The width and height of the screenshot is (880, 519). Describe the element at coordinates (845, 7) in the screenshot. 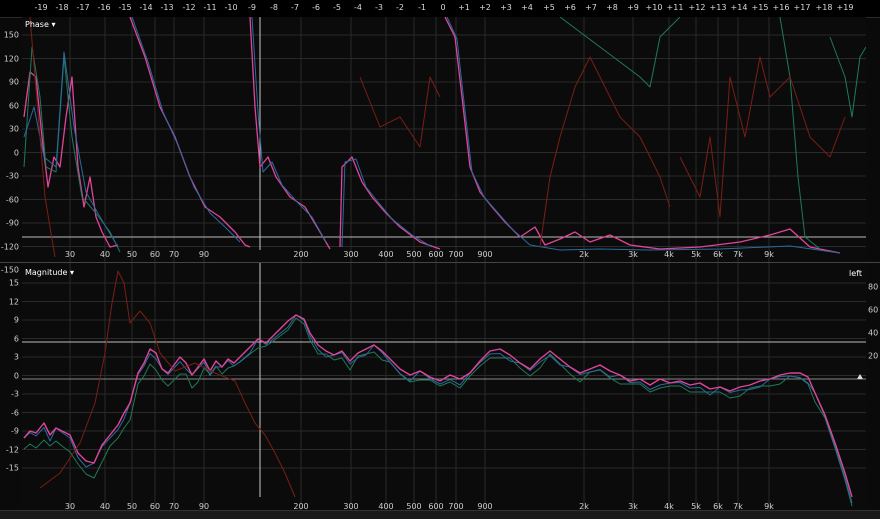

I see `ruler-tick-label: +19` at that location.